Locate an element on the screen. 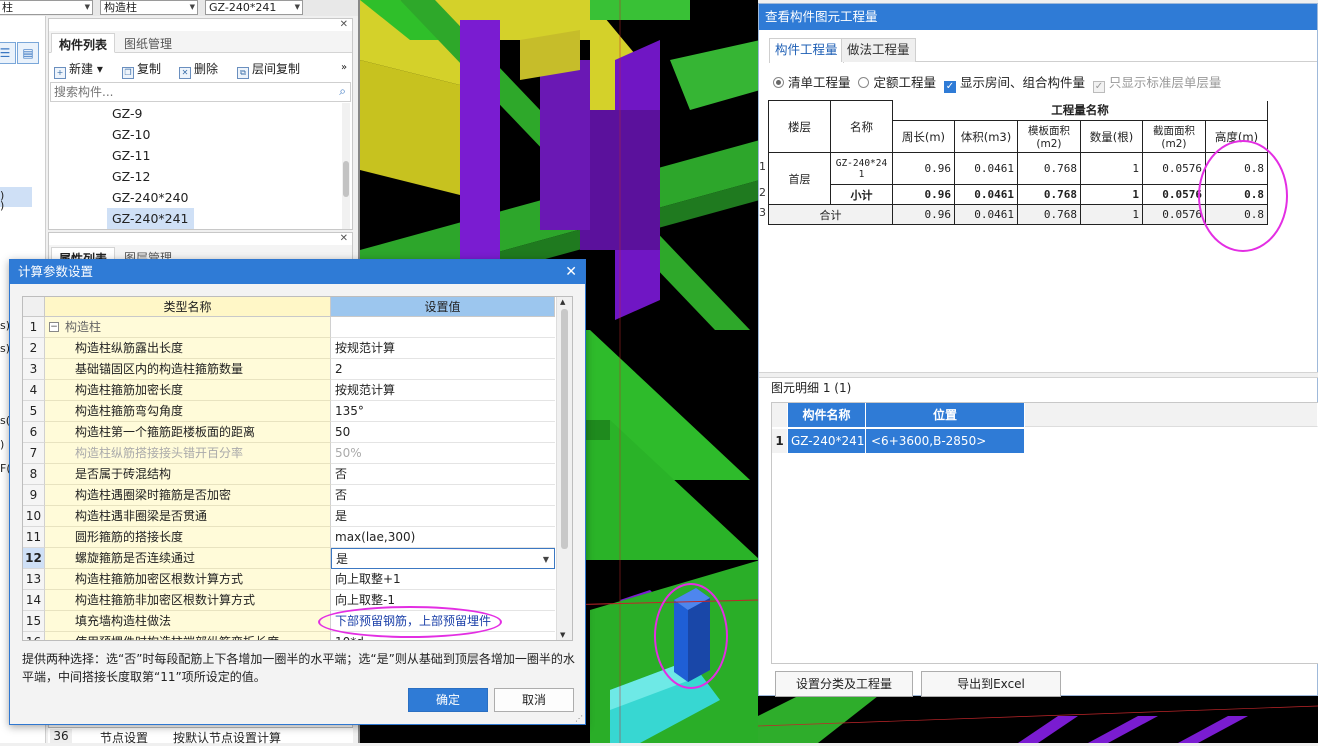 This screenshot has height=746, width=1318. table-row: 11 圆形箍筋的搭接长度 max(lae,300) is located at coordinates (289, 537).